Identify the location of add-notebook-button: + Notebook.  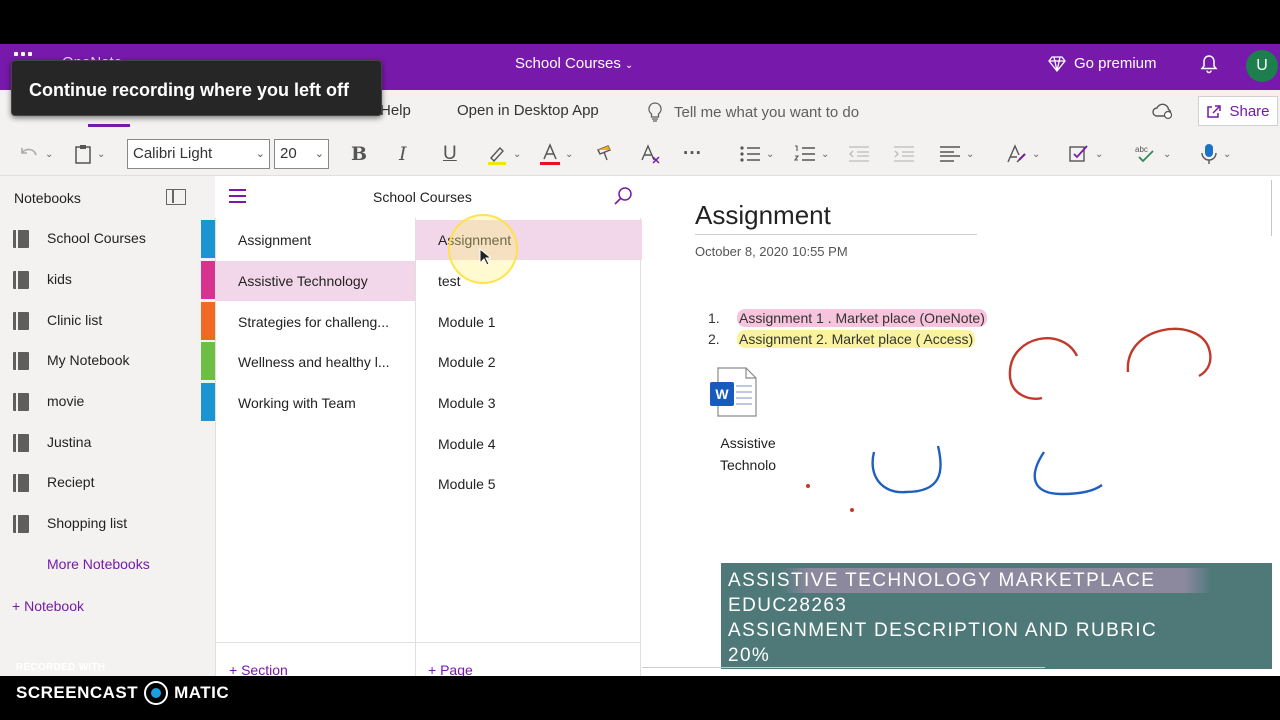
(48, 606).